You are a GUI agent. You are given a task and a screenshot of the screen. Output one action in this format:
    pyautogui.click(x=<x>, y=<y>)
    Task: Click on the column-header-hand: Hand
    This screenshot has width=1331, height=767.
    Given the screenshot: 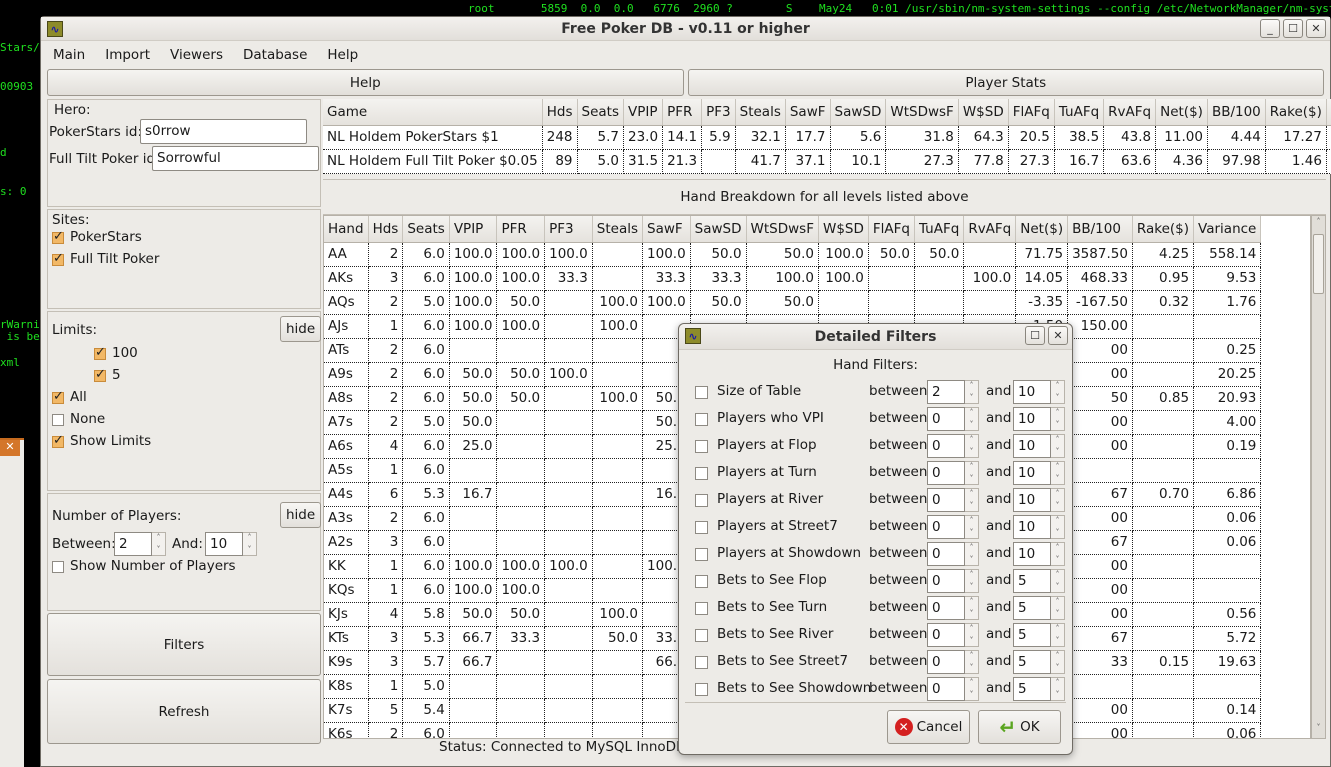 What is the action you would take?
    pyautogui.click(x=346, y=229)
    